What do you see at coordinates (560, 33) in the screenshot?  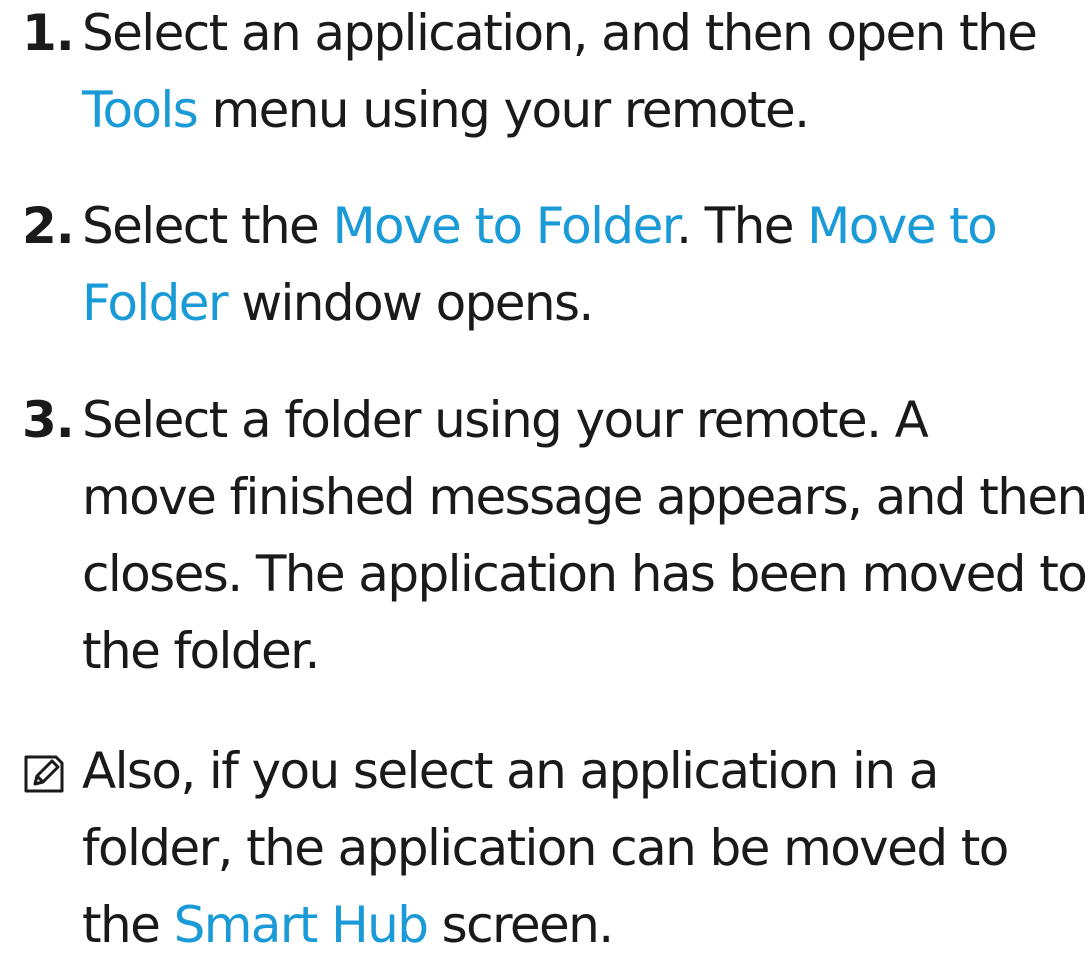 I see `text-run: Select an application, and then open the` at bounding box center [560, 33].